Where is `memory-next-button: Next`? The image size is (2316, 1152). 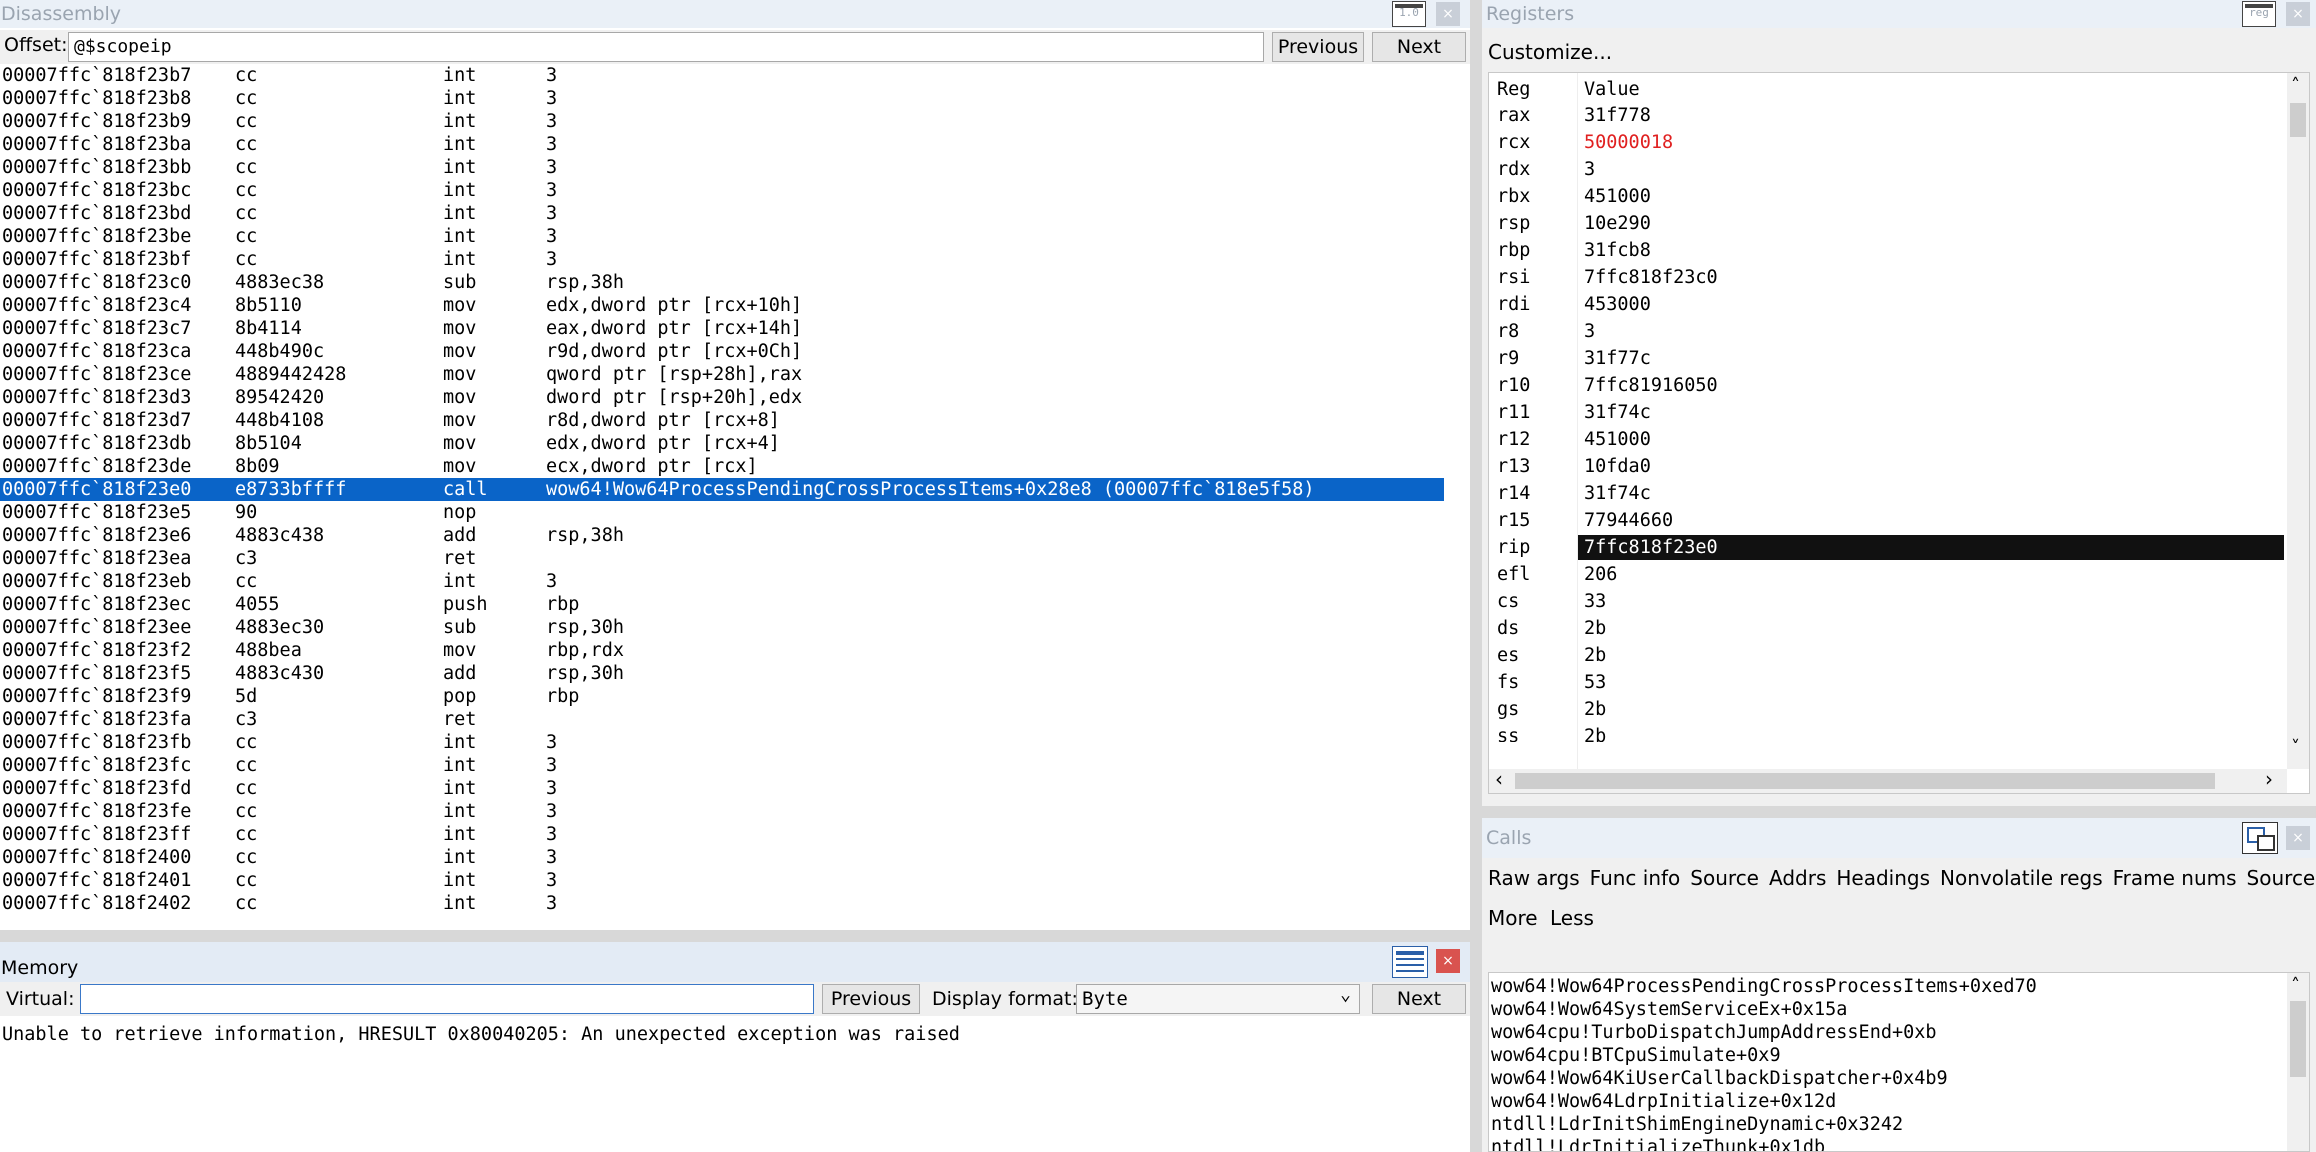 memory-next-button: Next is located at coordinates (1419, 999).